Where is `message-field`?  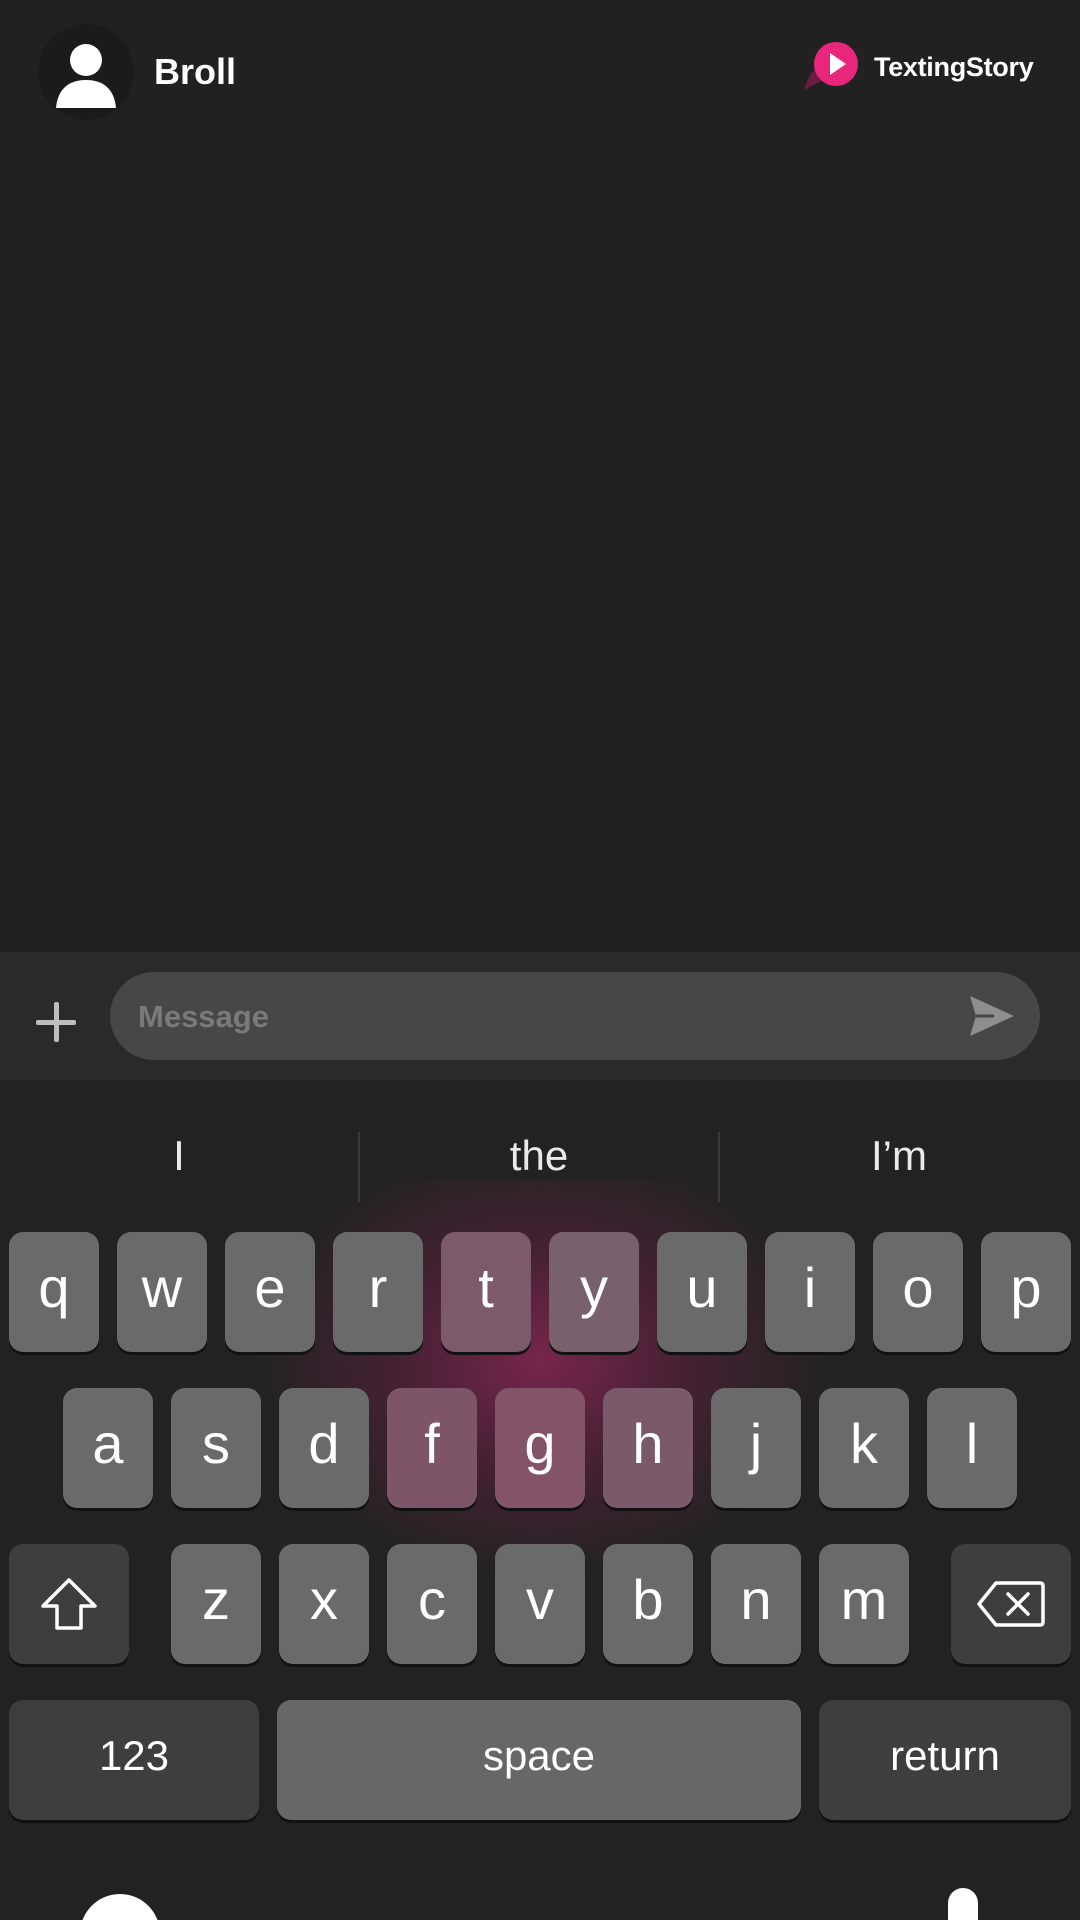 message-field is located at coordinates (575, 1017).